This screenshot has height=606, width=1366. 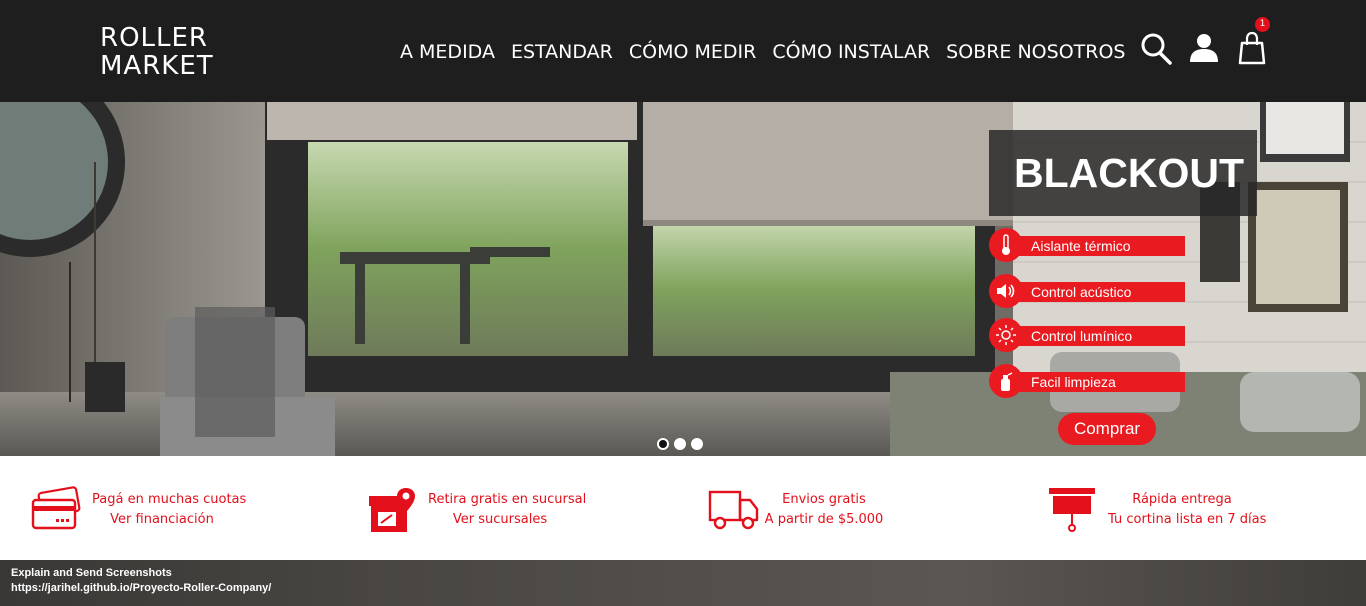 I want to click on benefit-title: Retira gratis en sucursal, so click(x=507, y=499).